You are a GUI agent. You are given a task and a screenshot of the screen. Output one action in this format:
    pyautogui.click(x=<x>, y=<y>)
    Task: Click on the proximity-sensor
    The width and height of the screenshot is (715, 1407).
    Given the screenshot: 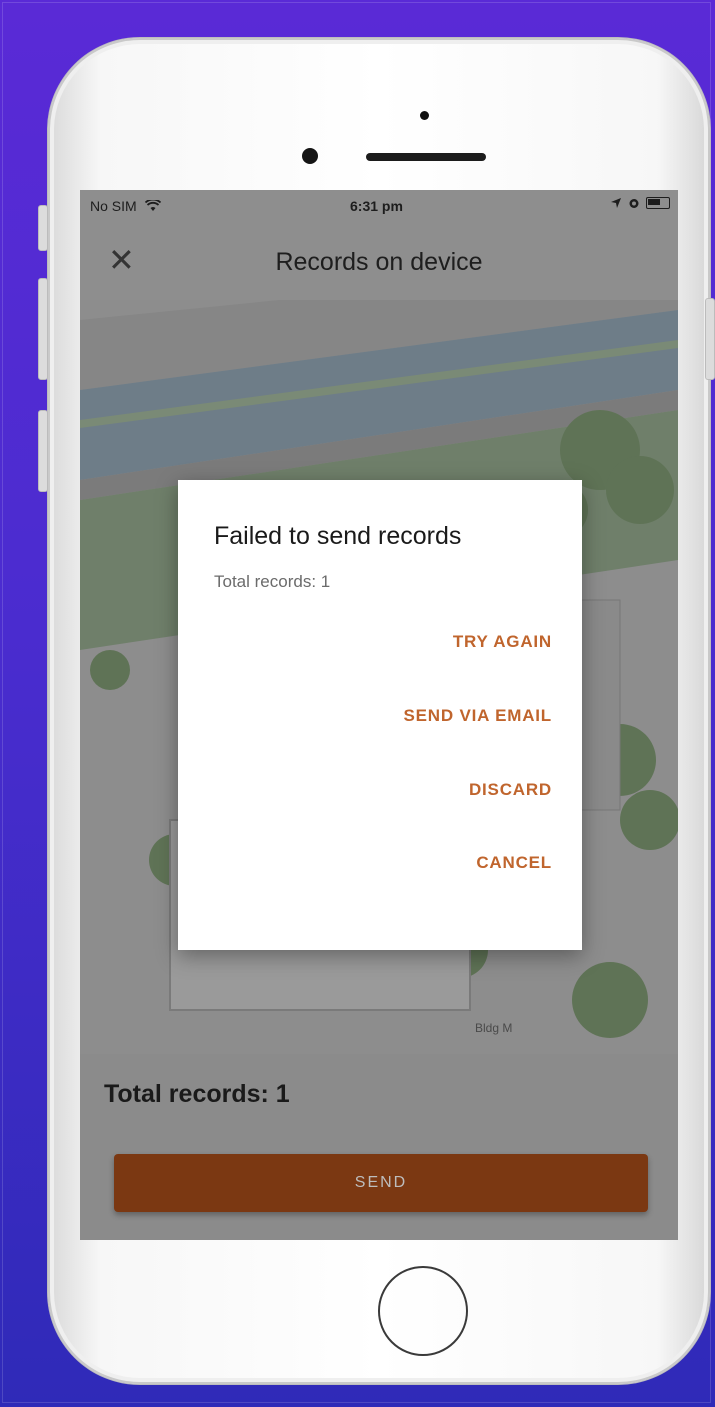 What is the action you would take?
    pyautogui.click(x=424, y=115)
    